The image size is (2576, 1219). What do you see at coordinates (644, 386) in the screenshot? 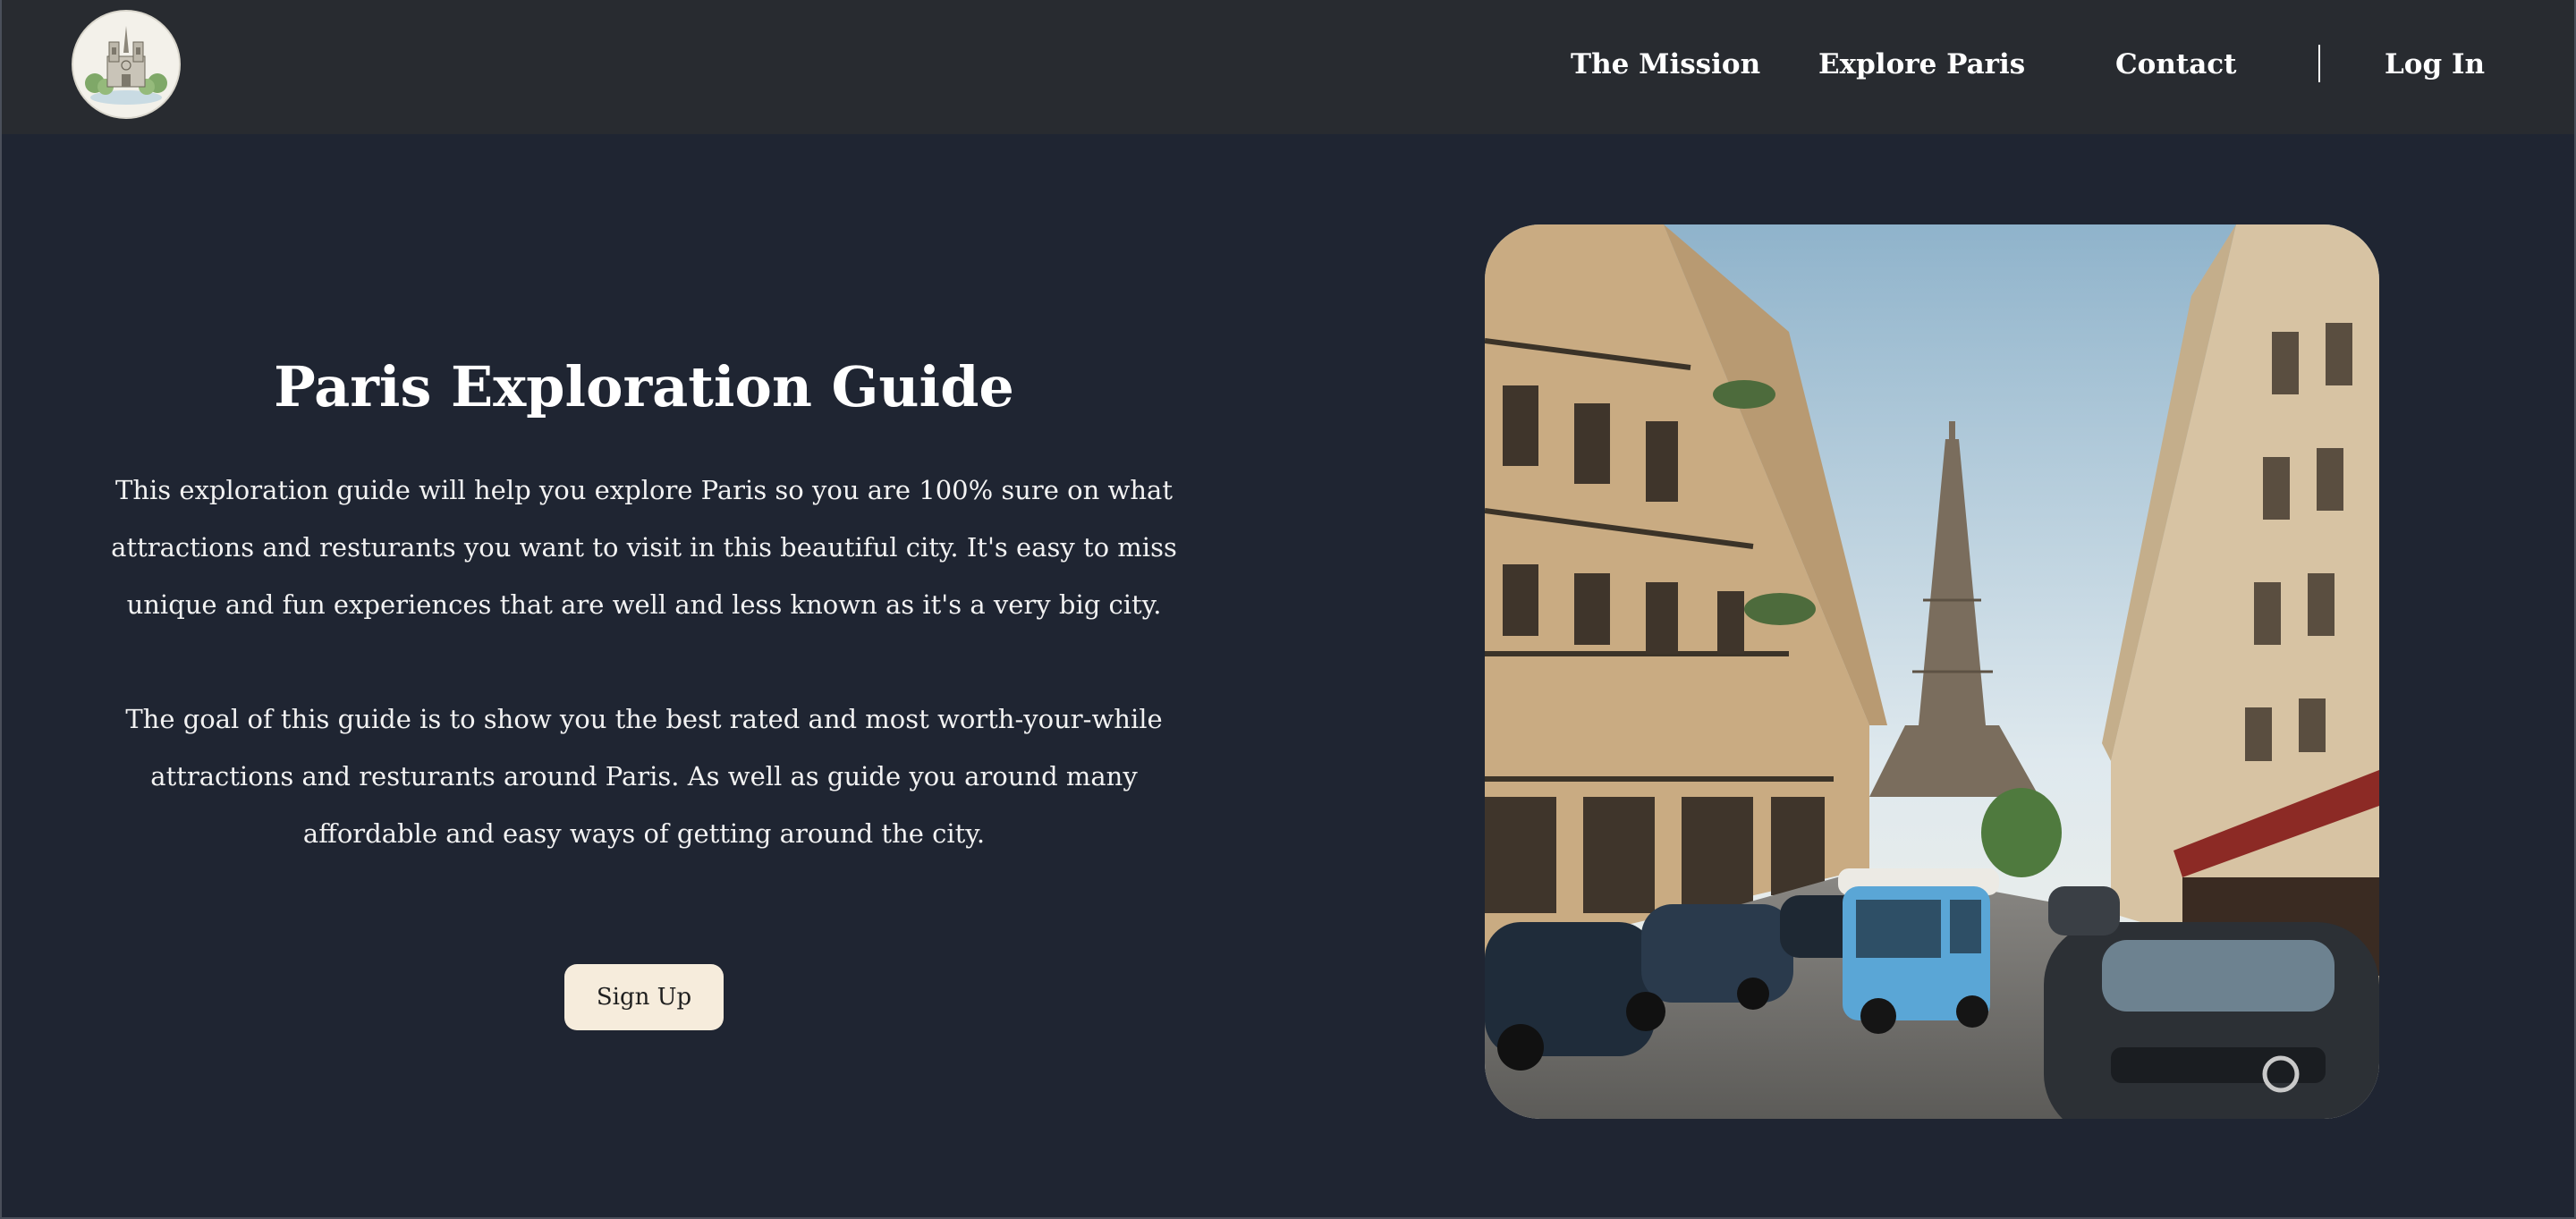
I see `hero-title: Paris Exploration Guide` at bounding box center [644, 386].